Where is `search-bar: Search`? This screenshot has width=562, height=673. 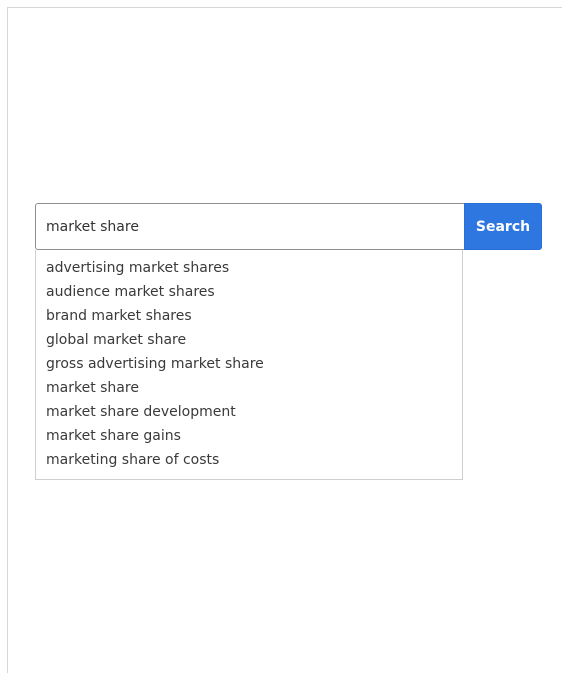
search-bar: Search is located at coordinates (288, 226).